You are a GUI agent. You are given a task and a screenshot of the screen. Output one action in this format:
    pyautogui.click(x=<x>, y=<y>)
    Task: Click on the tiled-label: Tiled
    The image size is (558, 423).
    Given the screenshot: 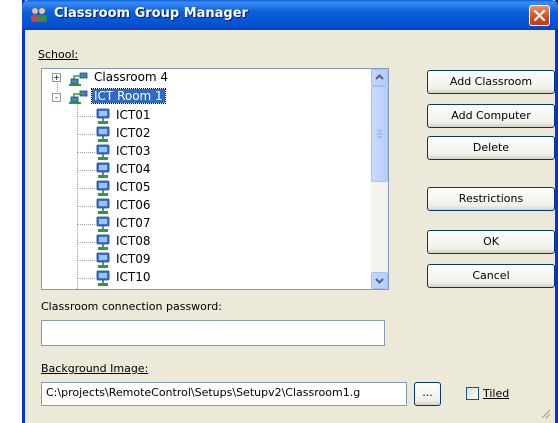 What is the action you would take?
    pyautogui.click(x=496, y=393)
    